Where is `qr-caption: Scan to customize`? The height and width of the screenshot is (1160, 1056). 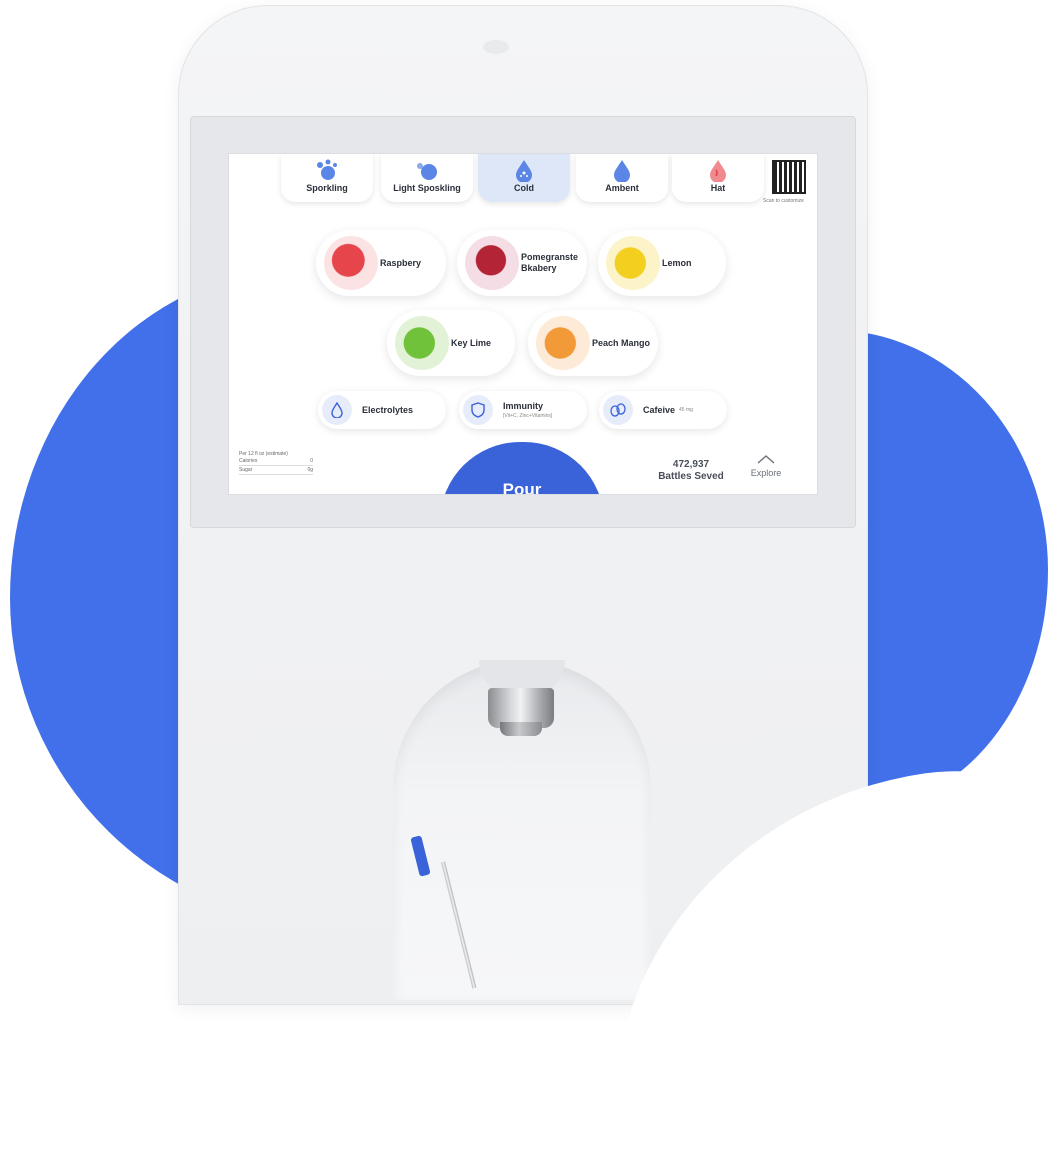
qr-caption: Scan to customize is located at coordinates (783, 201).